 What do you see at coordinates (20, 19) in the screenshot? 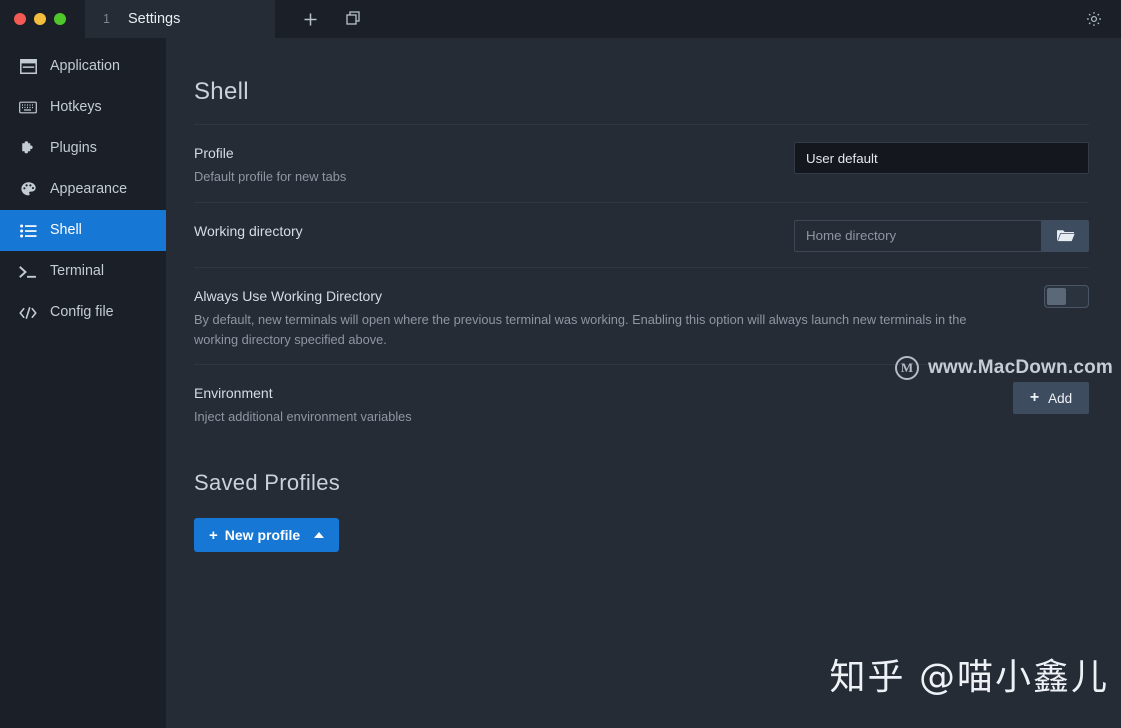
I see `close-window-button` at bounding box center [20, 19].